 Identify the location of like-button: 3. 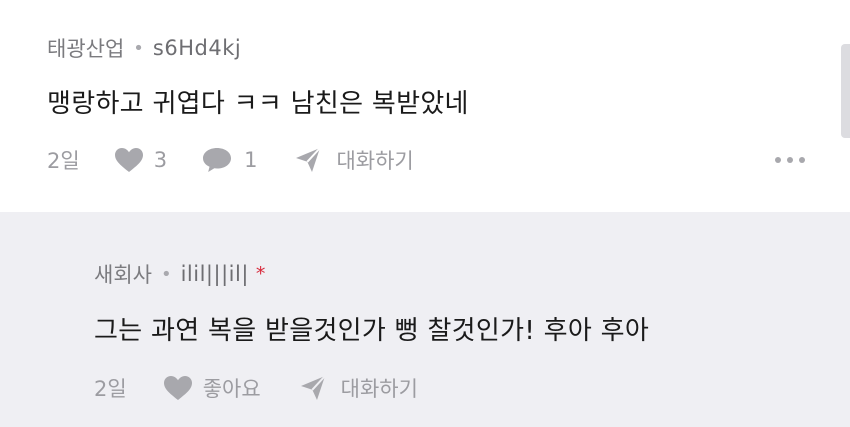
(140, 160).